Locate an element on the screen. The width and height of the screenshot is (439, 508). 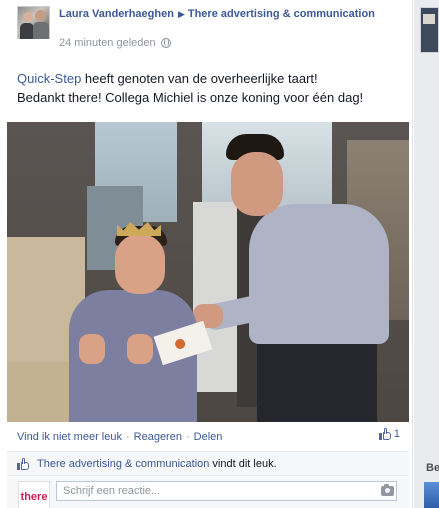
comment-input is located at coordinates (226, 491).